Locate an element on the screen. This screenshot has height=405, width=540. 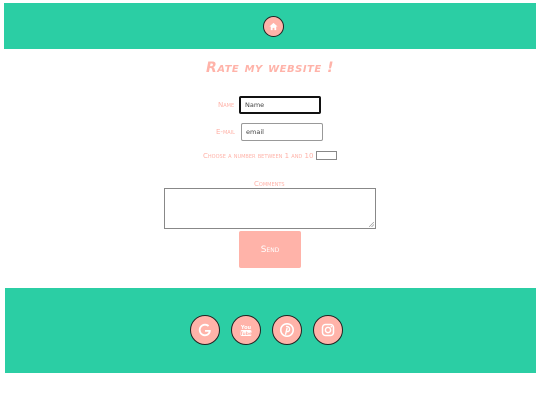
email-label: E-mail is located at coordinates (225, 132).